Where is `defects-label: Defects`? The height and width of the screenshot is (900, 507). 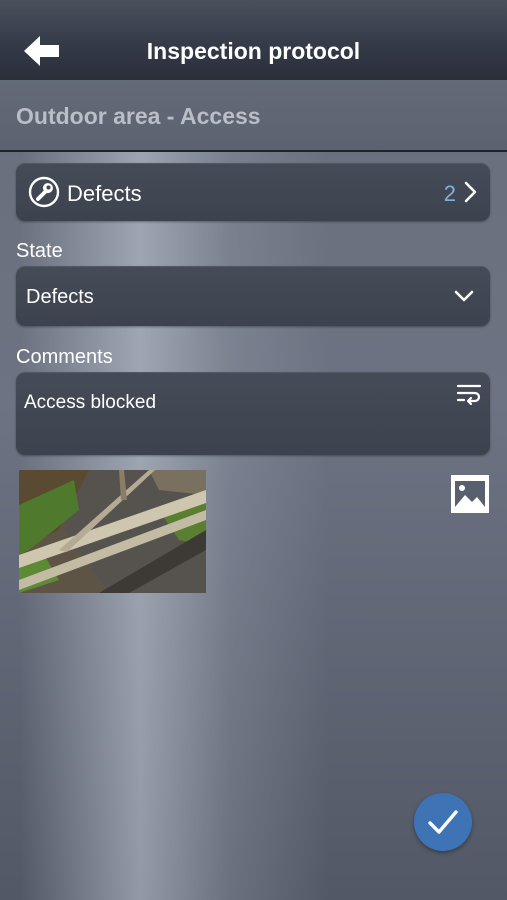
defects-label: Defects is located at coordinates (104, 193).